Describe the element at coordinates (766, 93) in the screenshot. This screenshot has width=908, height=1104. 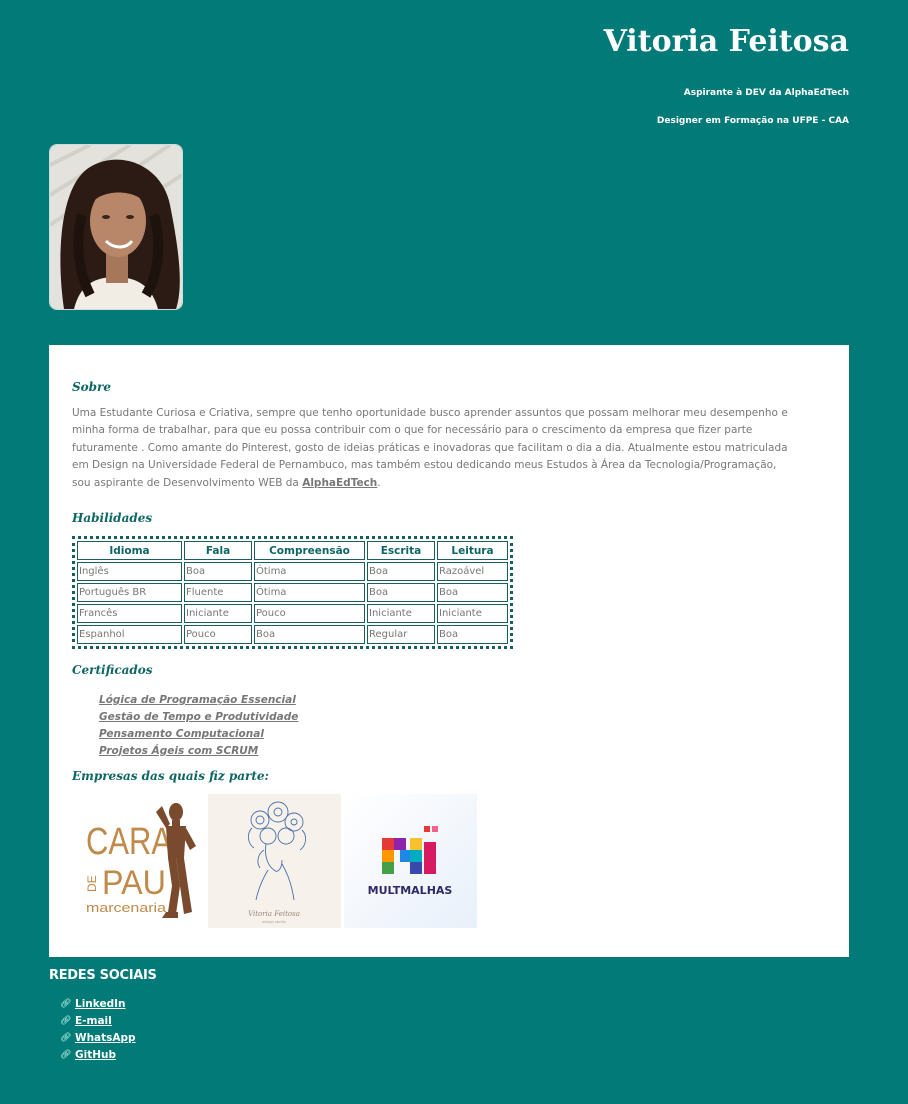
I see `subtitle-dev: Aspirante à DEV da AlphaEdTech` at that location.